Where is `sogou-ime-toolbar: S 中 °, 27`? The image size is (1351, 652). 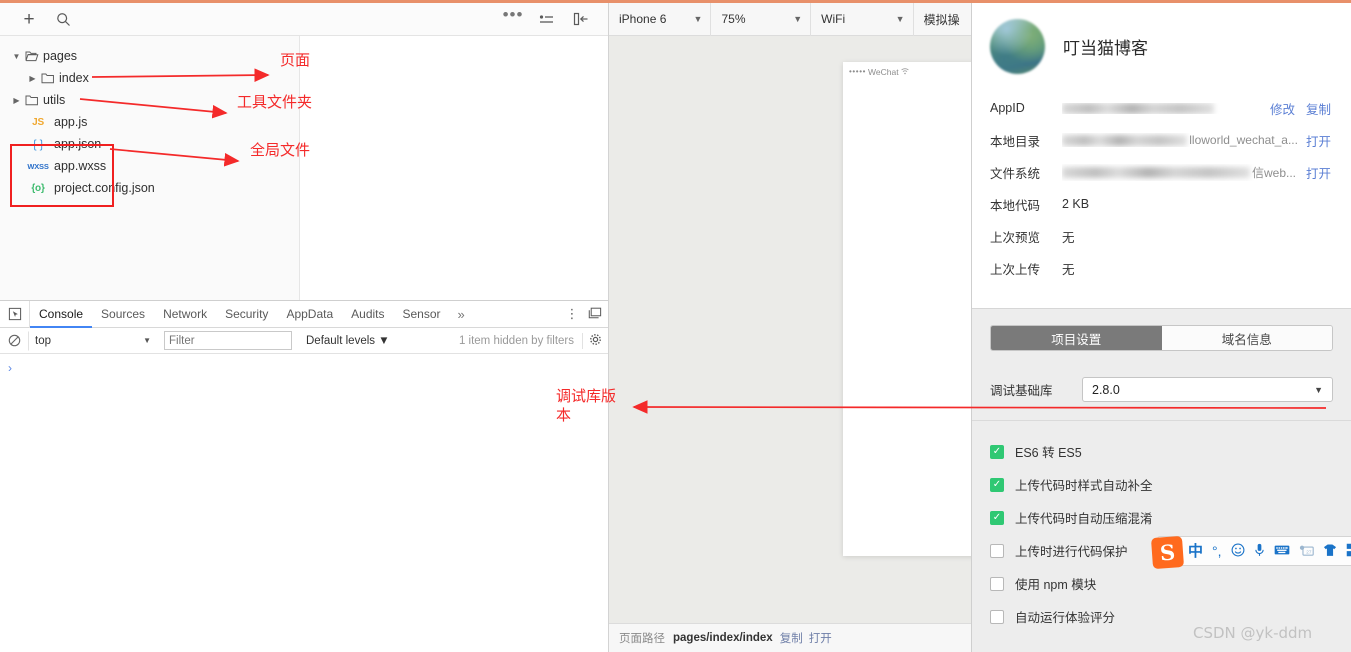 sogou-ime-toolbar: S 中 °, 27 is located at coordinates (1250, 552).